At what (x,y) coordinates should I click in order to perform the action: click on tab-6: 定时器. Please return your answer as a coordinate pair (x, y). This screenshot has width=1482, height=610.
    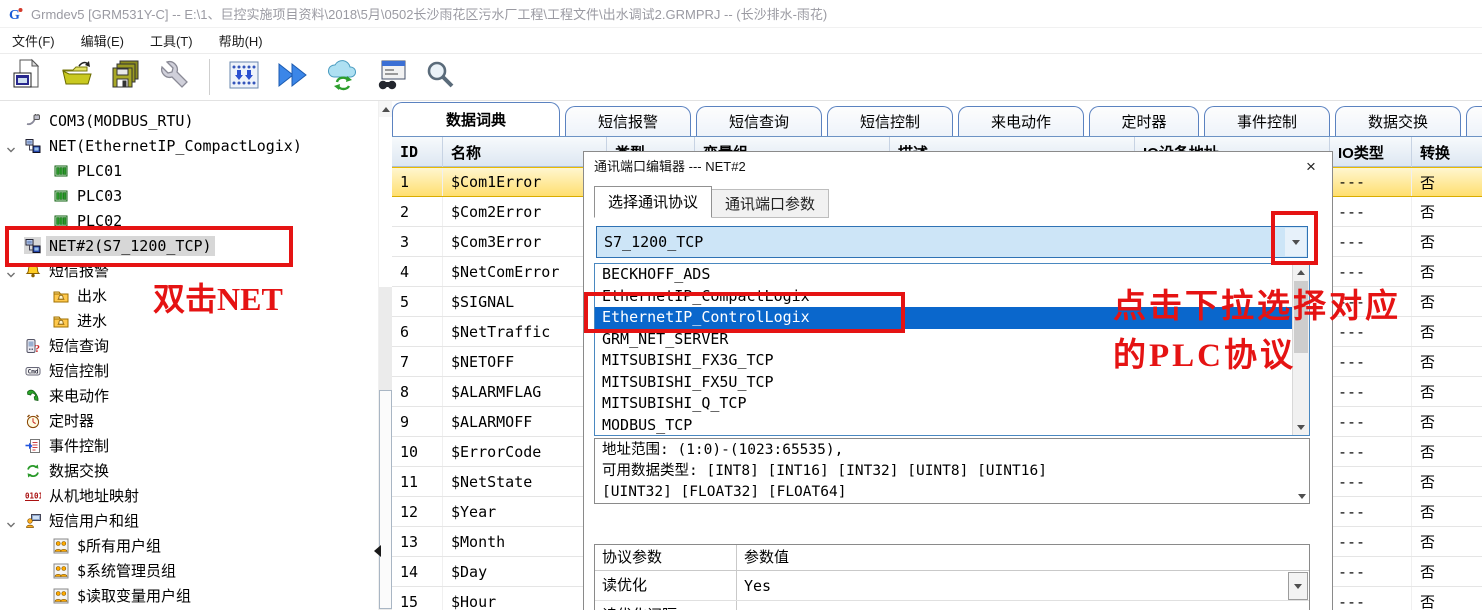
    Looking at the image, I should click on (1144, 121).